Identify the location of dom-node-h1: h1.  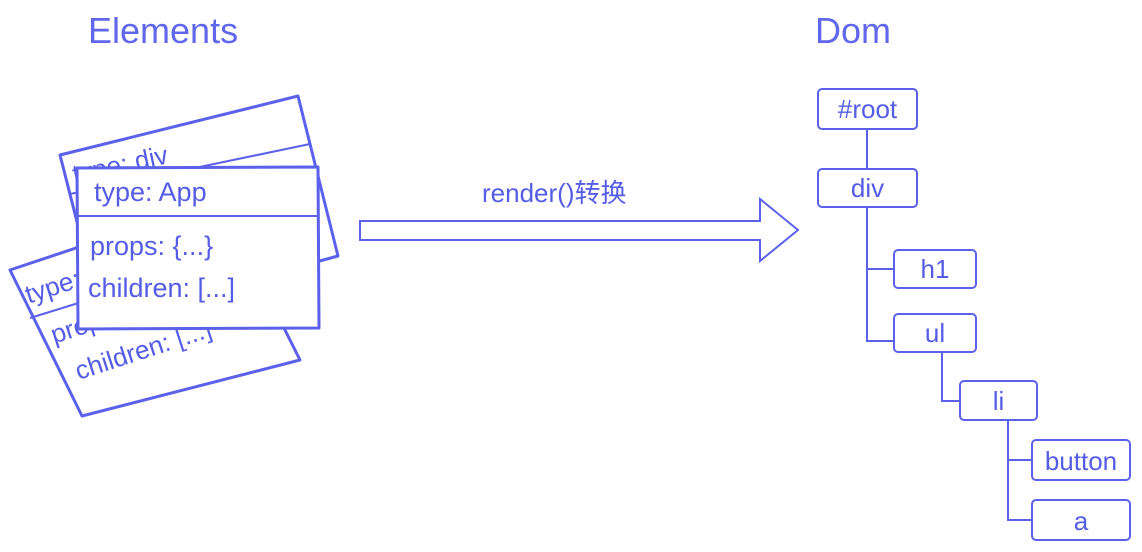
(935, 269).